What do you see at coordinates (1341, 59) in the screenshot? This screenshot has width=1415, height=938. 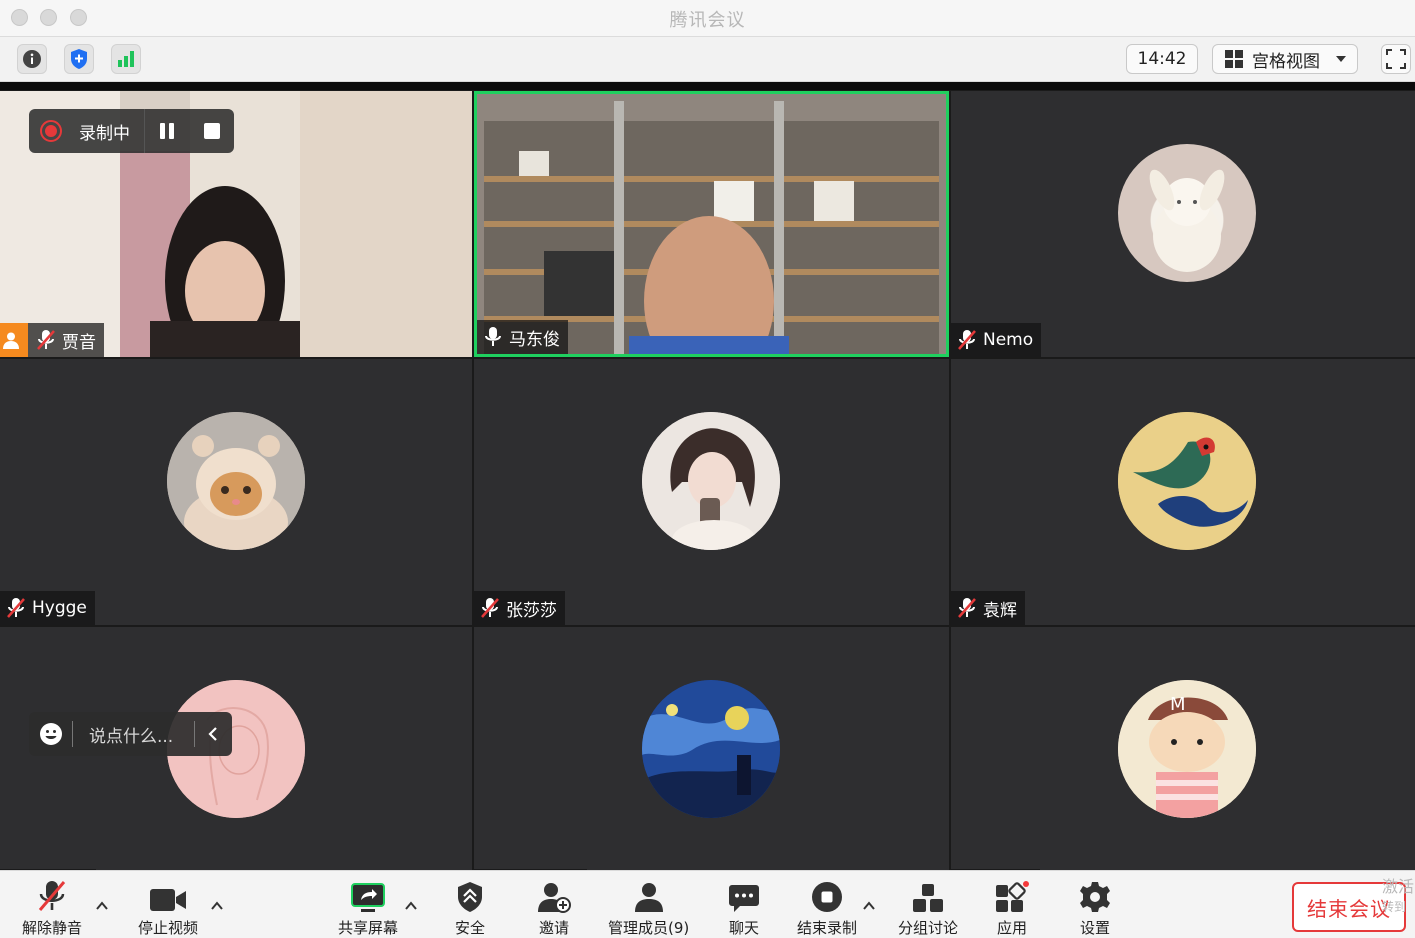 I see `chevron-down-icon` at bounding box center [1341, 59].